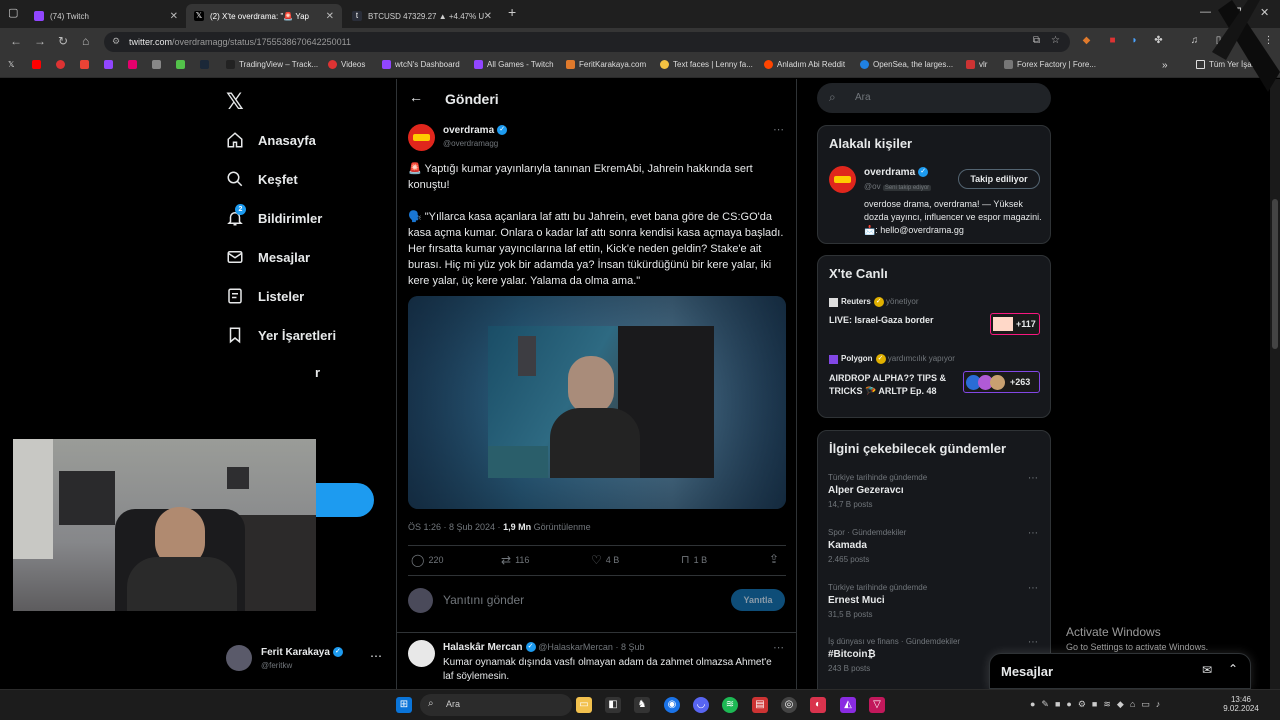  Describe the element at coordinates (605, 560) in the screenshot. I see `like-button: ♡ 4 B` at that location.